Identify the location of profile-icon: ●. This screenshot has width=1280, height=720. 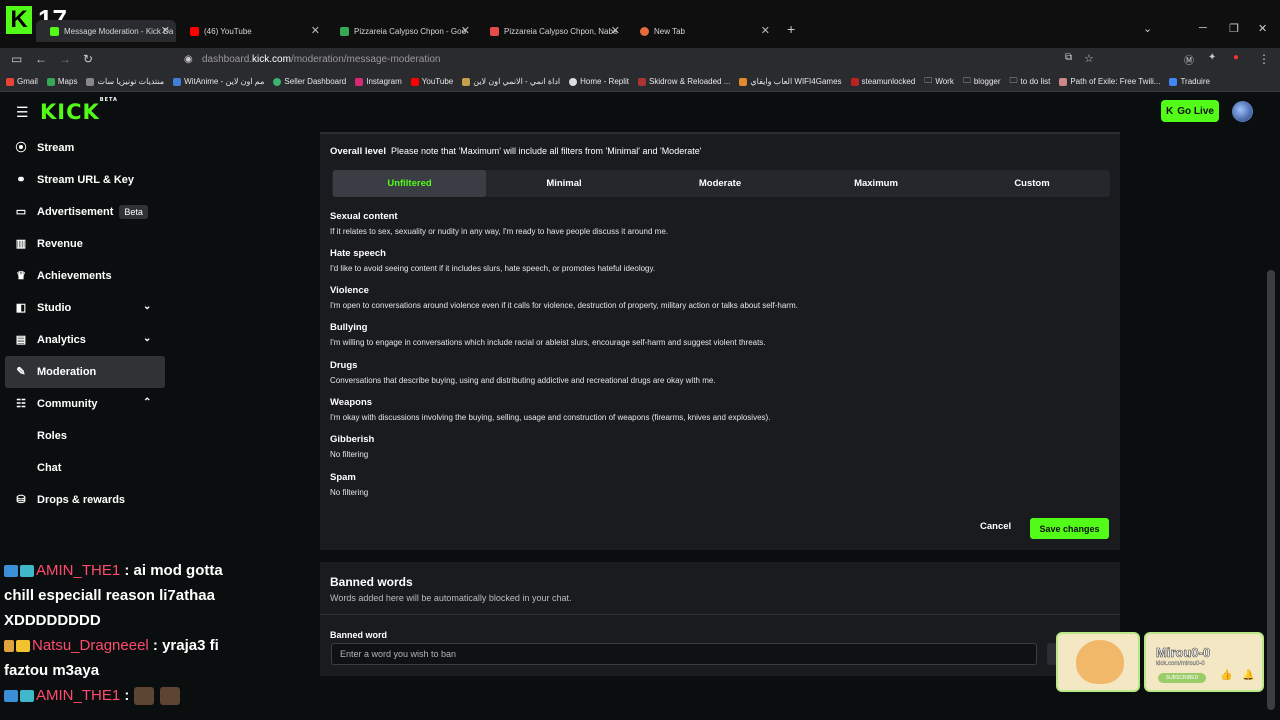
(1236, 57).